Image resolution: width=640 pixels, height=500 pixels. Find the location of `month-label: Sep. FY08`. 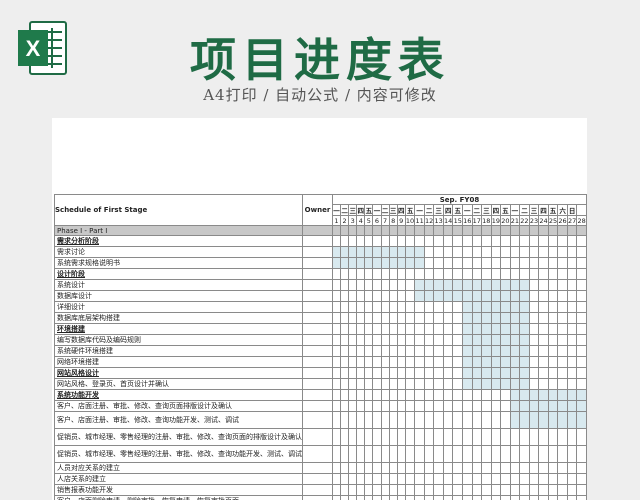

month-label: Sep. FY08 is located at coordinates (459, 199).